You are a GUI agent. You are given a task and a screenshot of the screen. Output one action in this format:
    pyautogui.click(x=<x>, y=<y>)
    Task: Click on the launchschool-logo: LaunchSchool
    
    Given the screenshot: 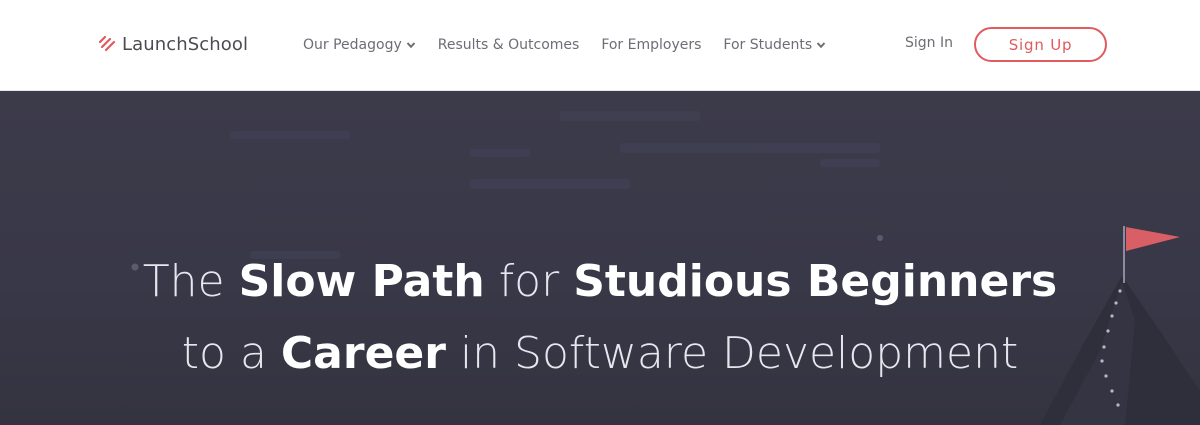 What is the action you would take?
    pyautogui.click(x=173, y=44)
    